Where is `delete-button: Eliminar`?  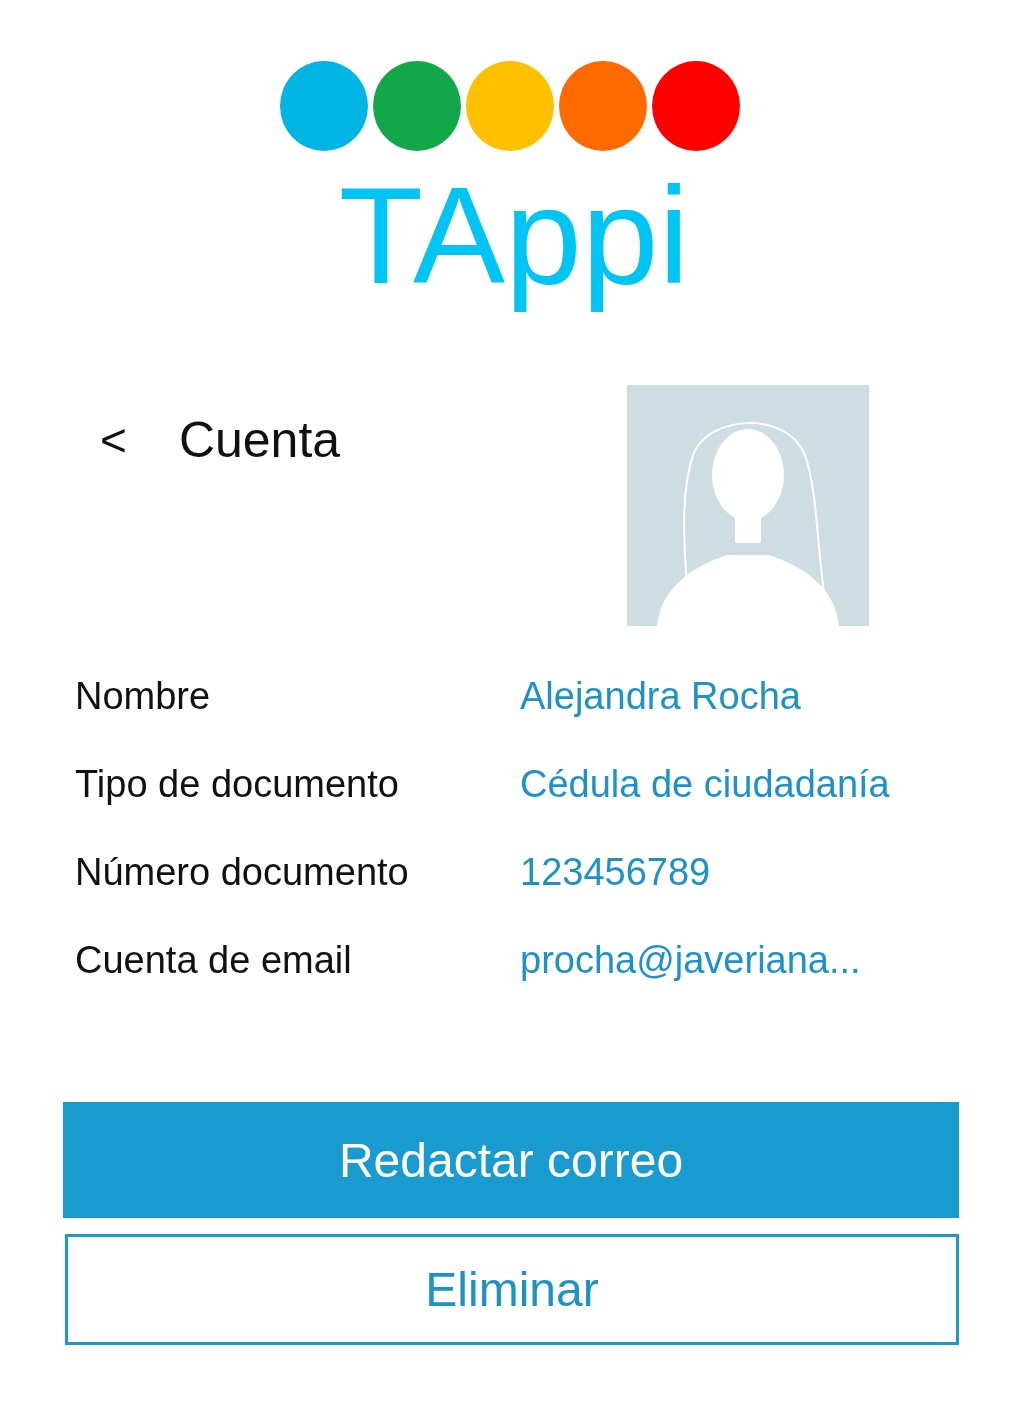
delete-button: Eliminar is located at coordinates (512, 1290).